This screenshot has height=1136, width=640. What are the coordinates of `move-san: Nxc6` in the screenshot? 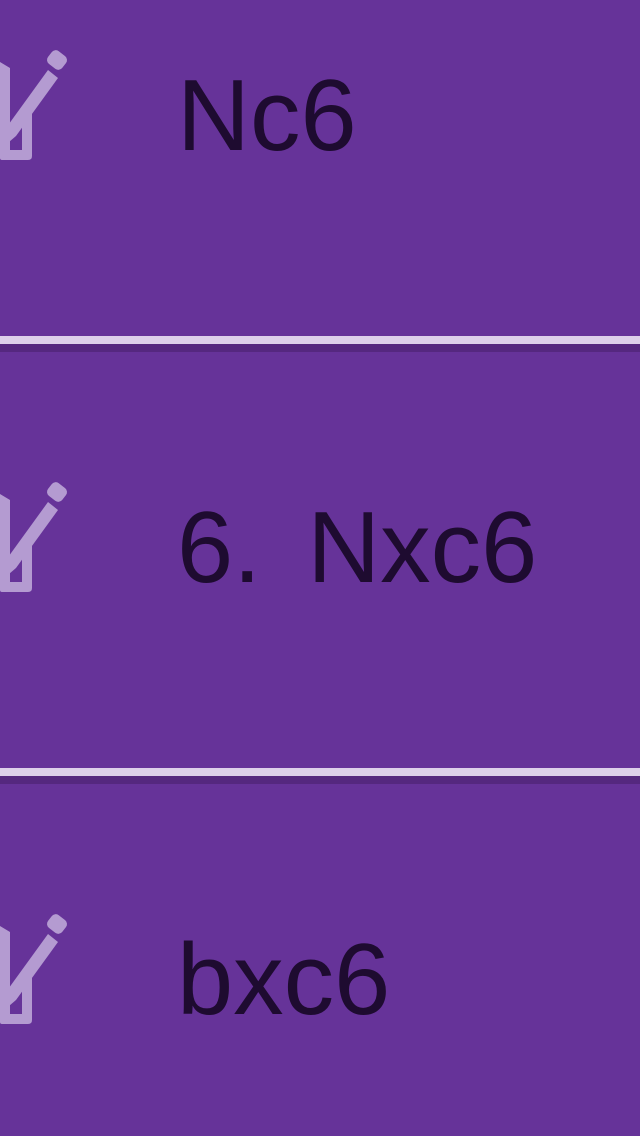 It's located at (422, 548).